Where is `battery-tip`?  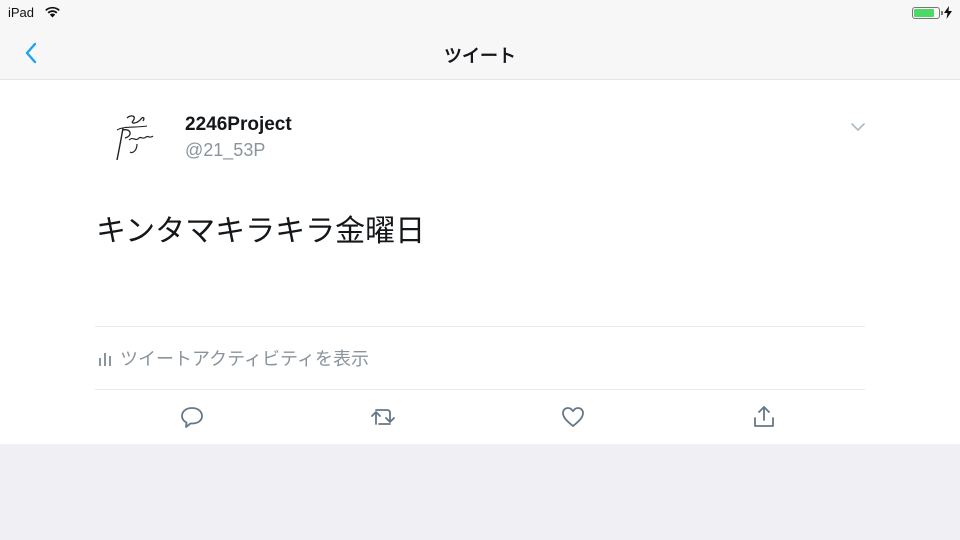 battery-tip is located at coordinates (942, 13).